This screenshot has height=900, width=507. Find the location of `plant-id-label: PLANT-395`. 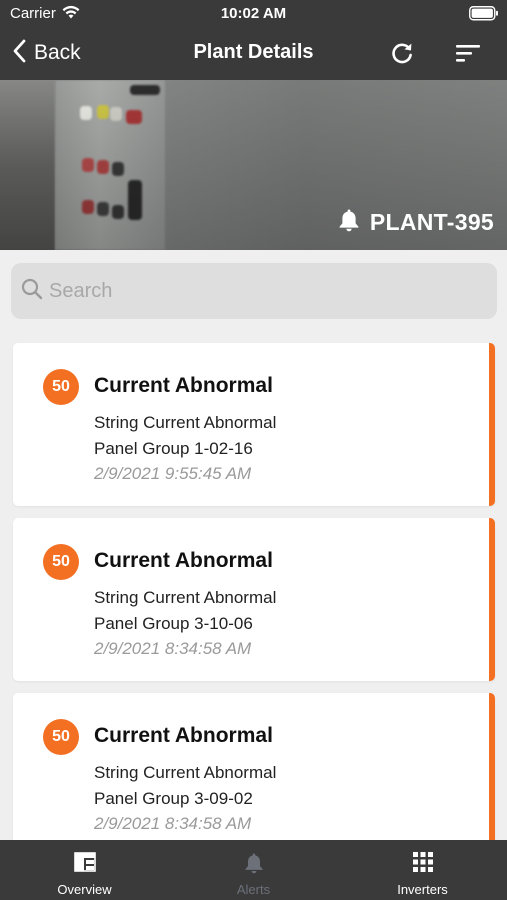

plant-id-label: PLANT-395 is located at coordinates (431, 222).